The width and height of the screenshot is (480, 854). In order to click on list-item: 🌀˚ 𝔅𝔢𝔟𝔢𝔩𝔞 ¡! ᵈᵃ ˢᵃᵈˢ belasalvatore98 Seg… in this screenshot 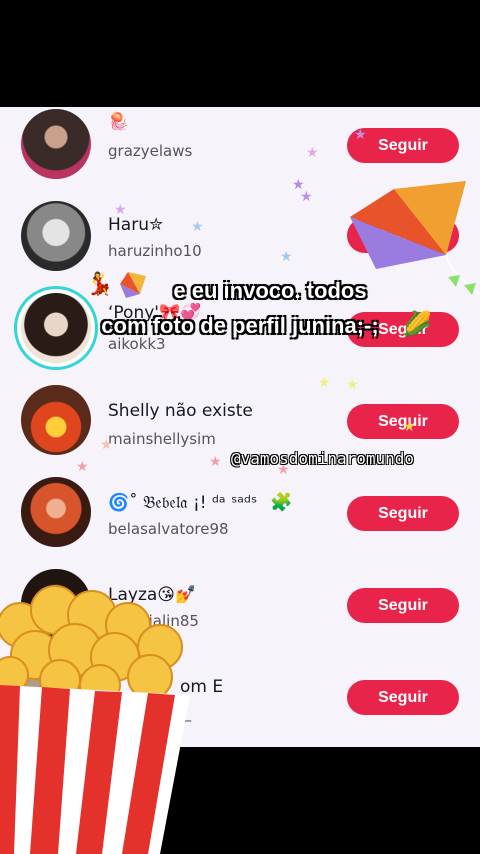, I will do `click(240, 523)`.